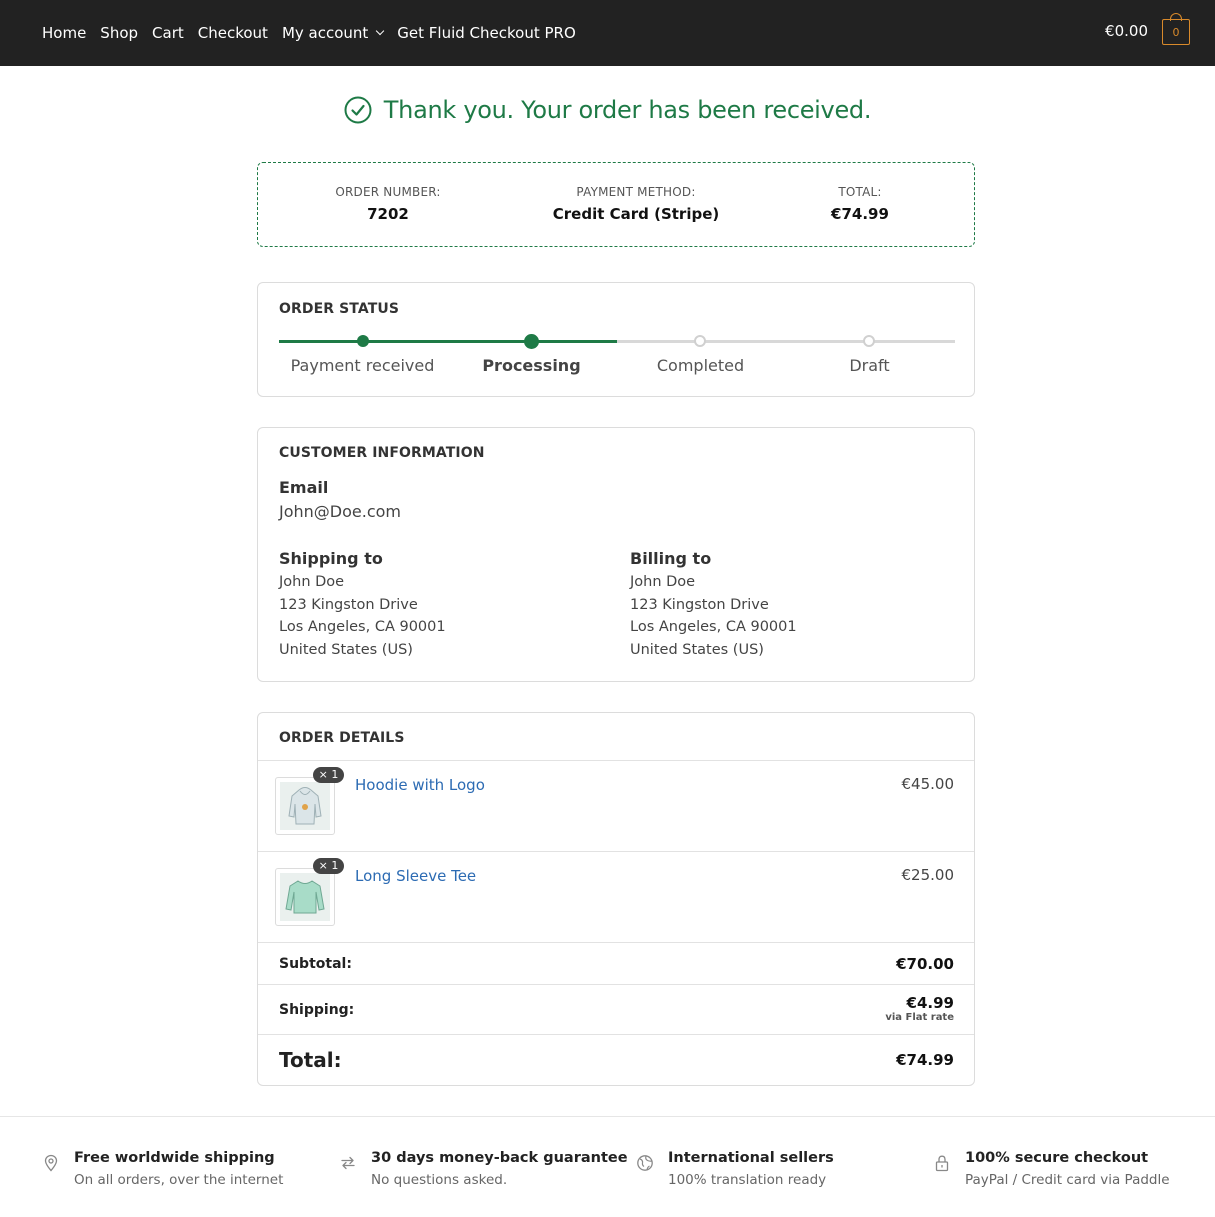  Describe the element at coordinates (860, 192) in the screenshot. I see `order-total-label: TOTAL:` at that location.